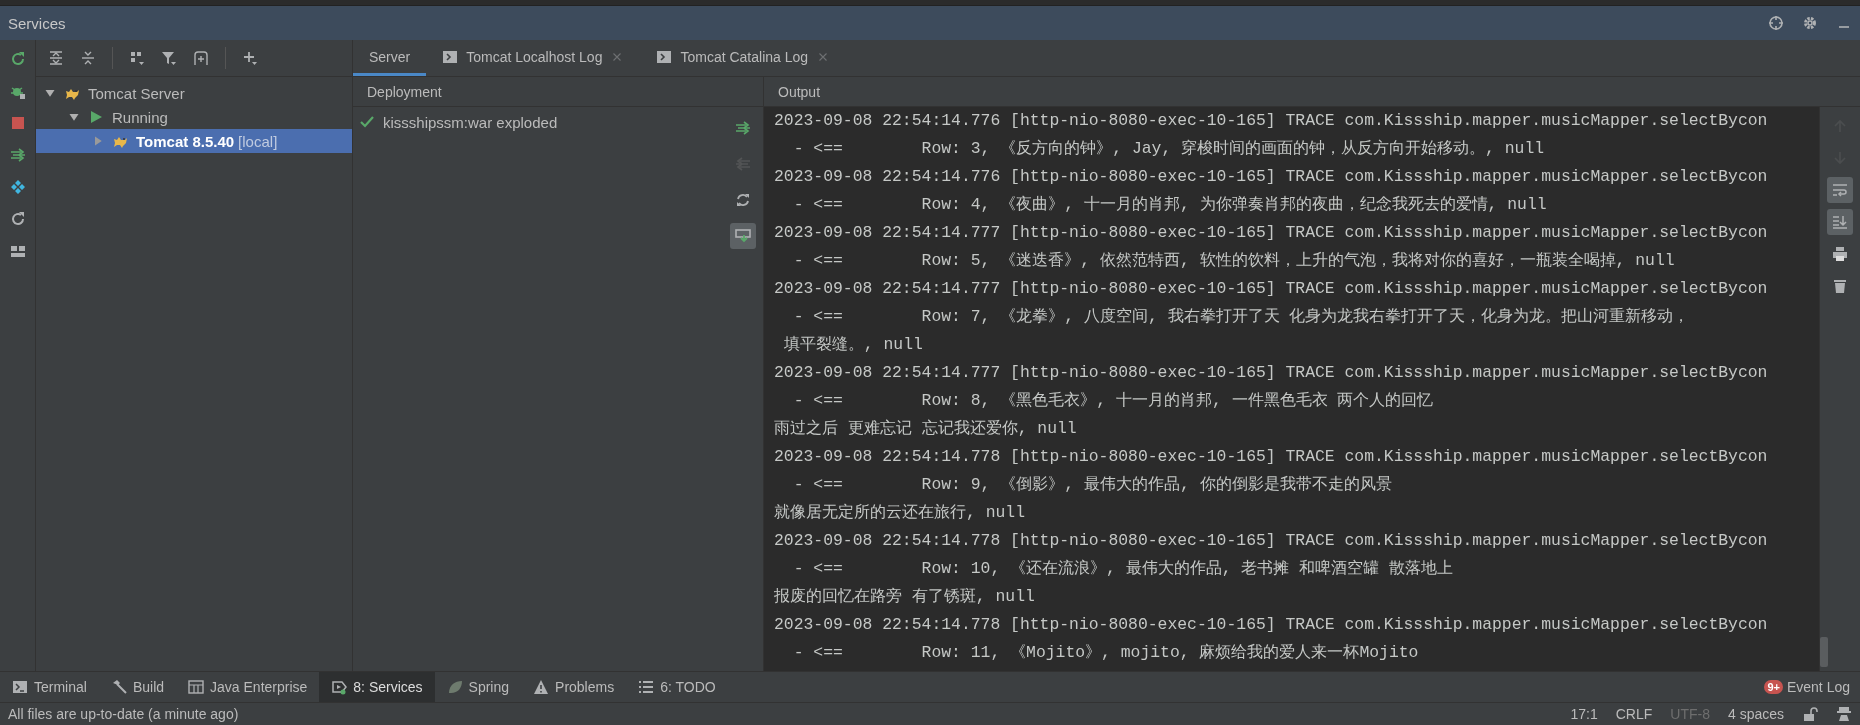  What do you see at coordinates (169, 58) in the screenshot?
I see `filter-icon` at bounding box center [169, 58].